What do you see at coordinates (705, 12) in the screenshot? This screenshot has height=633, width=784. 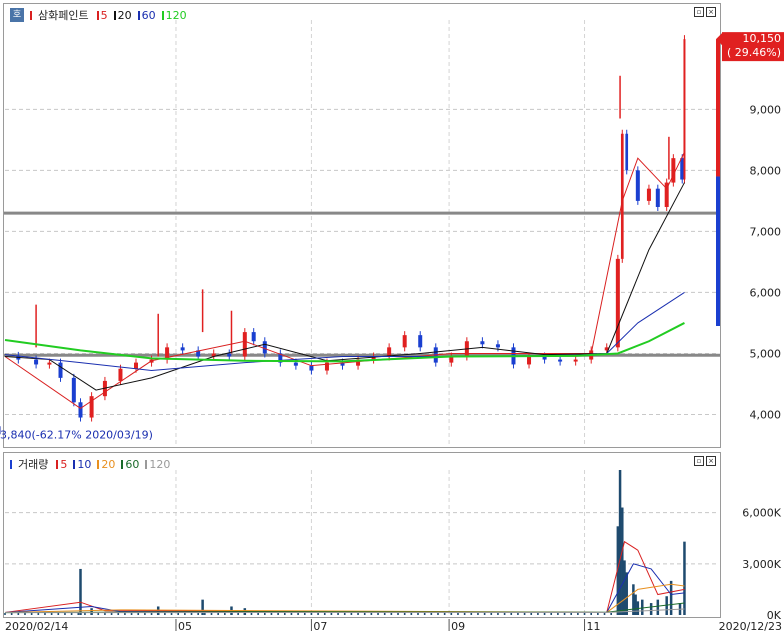 I see `price-window-buttons: ▫ ×` at bounding box center [705, 12].